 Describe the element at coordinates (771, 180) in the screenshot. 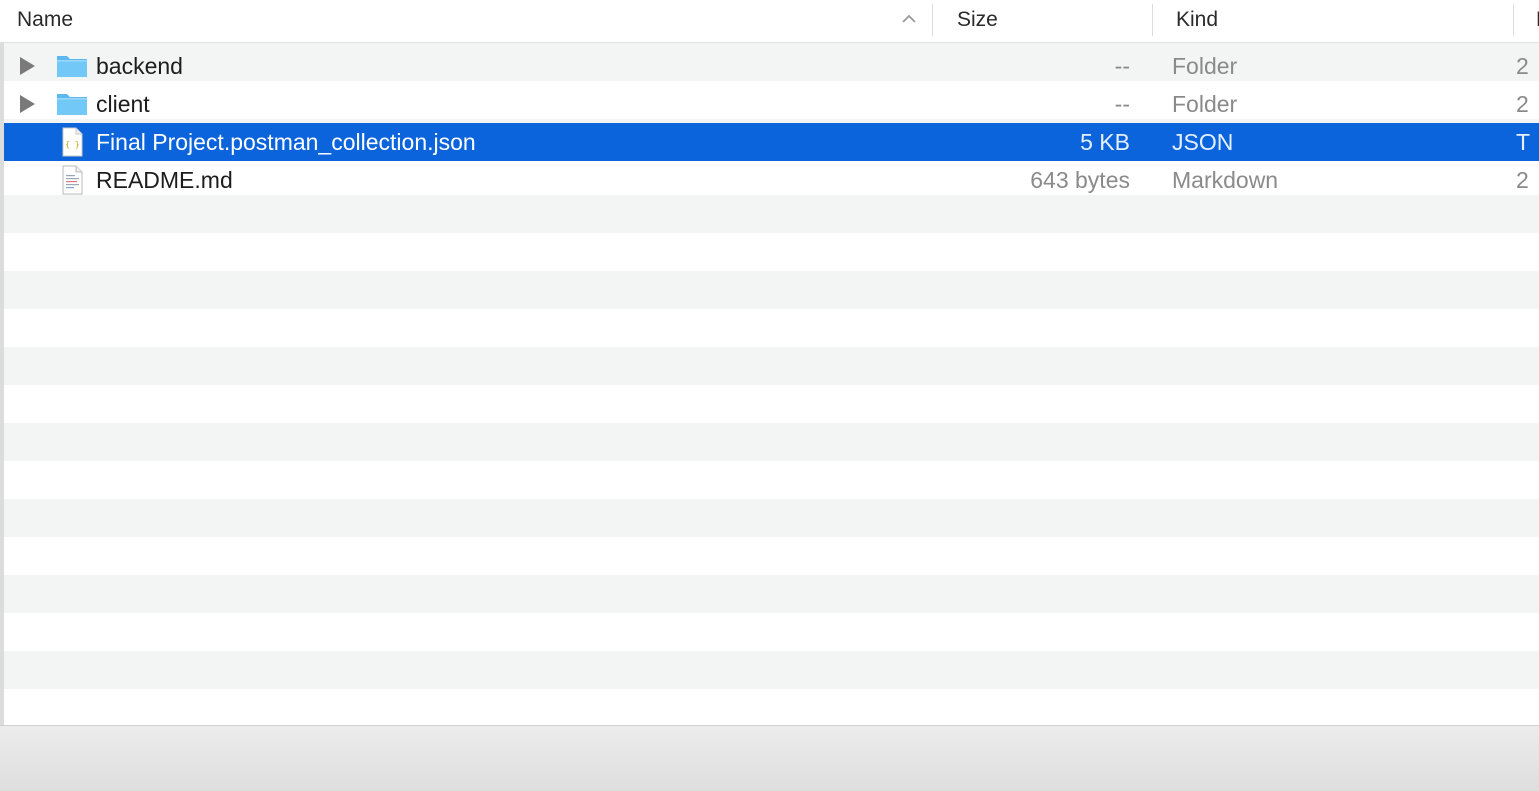

I see `file-row-readme: README.md 643 bytes Markdown 2` at that location.